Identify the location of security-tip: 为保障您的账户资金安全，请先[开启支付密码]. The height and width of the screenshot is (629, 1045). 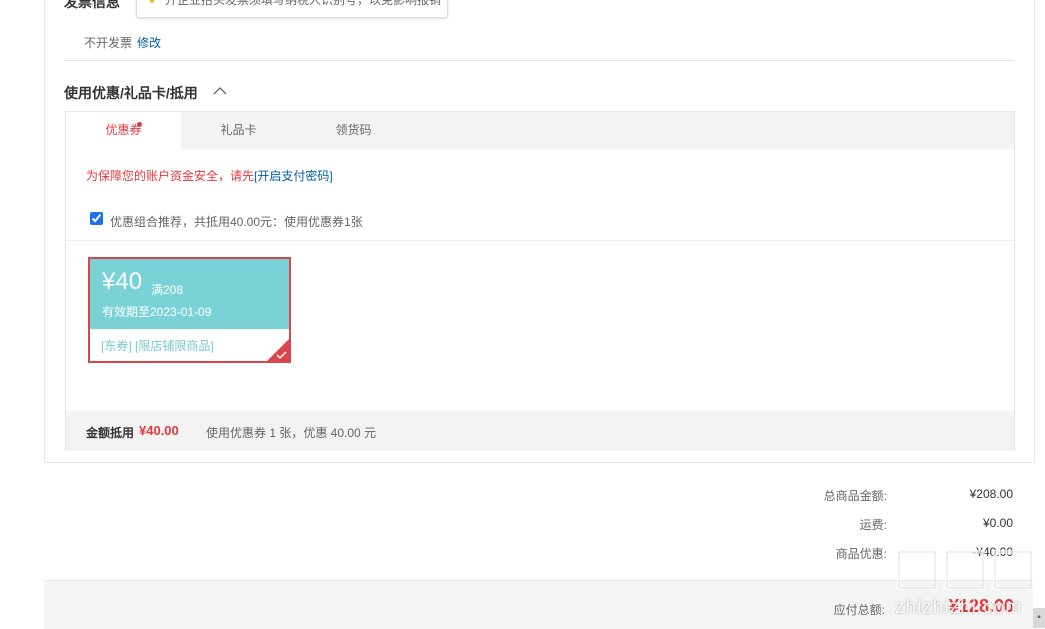
(209, 175).